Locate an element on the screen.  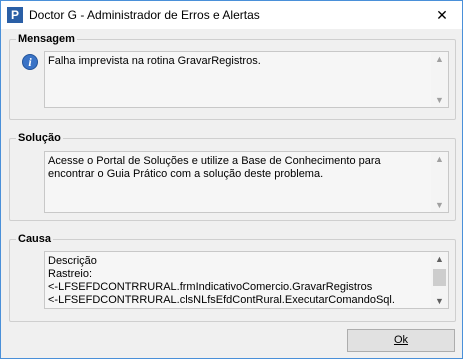
info-icon: i is located at coordinates (30, 62).